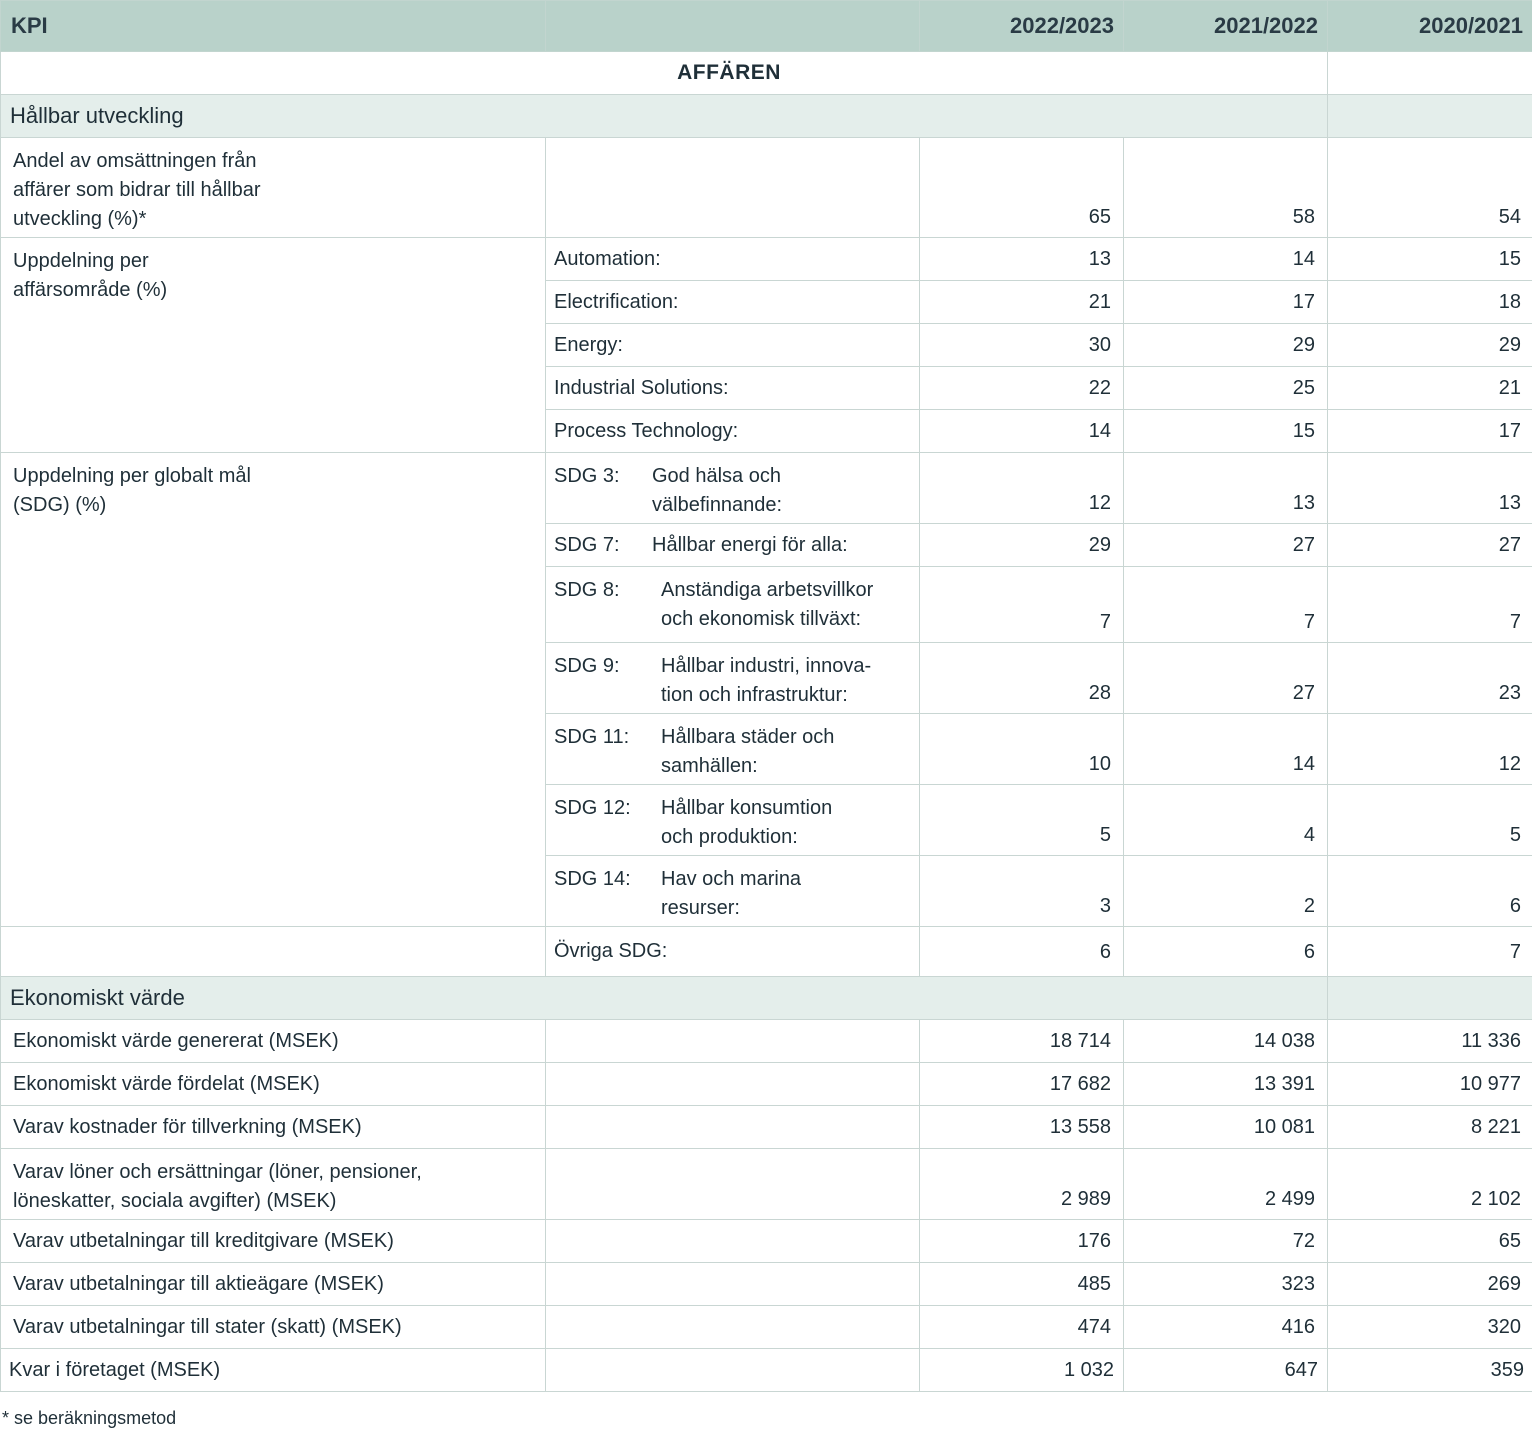 The image size is (1532, 1434). Describe the element at coordinates (732, 26) in the screenshot. I see `header-blank` at that location.